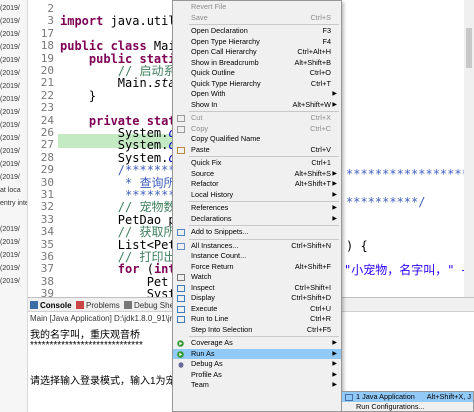 The height and width of the screenshot is (412, 474). Describe the element at coordinates (312, 266) in the screenshot. I see `menu-item-shortcut: Alt+Shift+F` at that location.